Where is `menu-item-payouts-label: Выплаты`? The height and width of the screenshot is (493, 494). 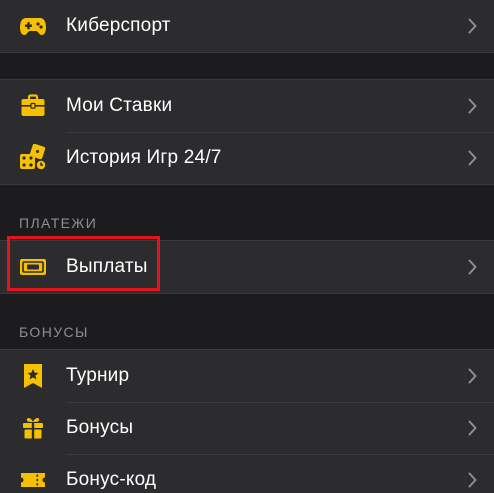
menu-item-payouts-label: Выплаты is located at coordinates (107, 266).